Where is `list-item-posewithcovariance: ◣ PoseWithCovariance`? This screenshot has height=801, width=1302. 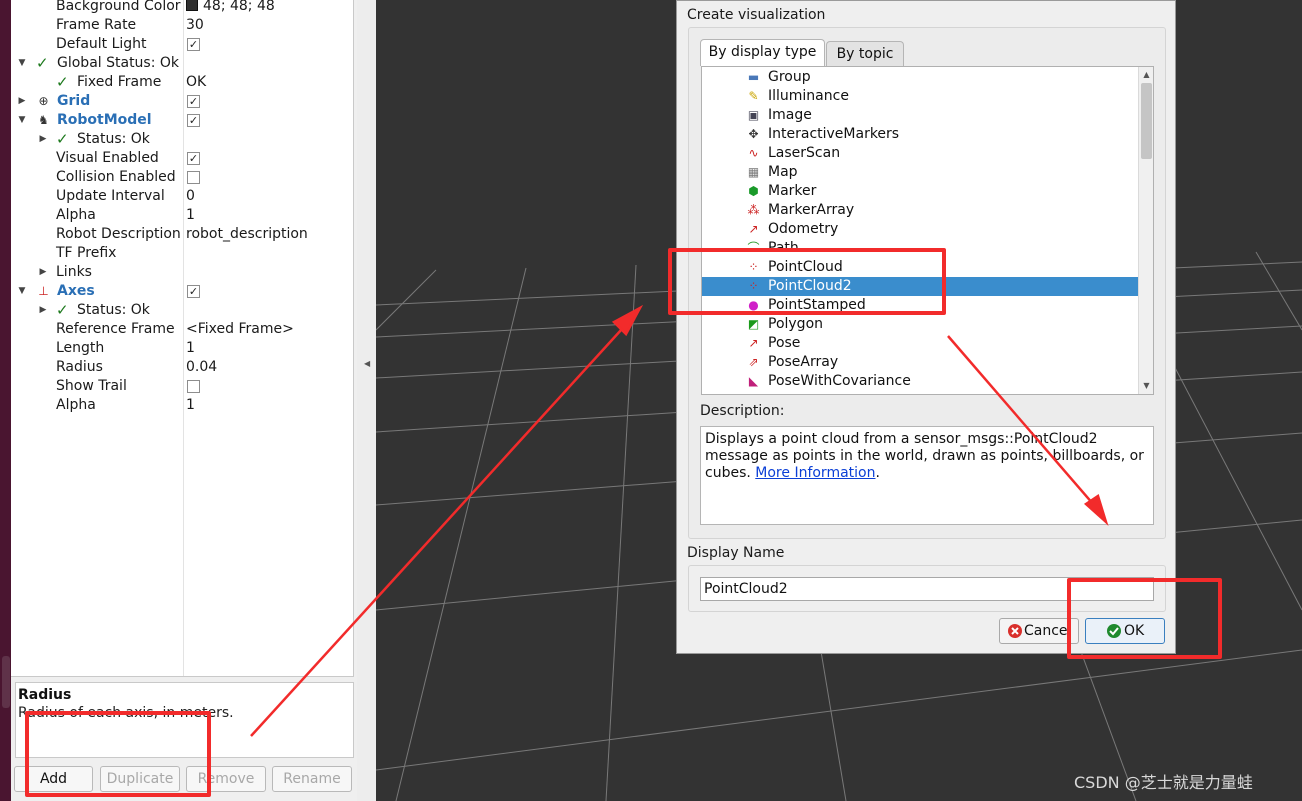
list-item-posewithcovariance: ◣ PoseWithCovariance is located at coordinates (920, 381).